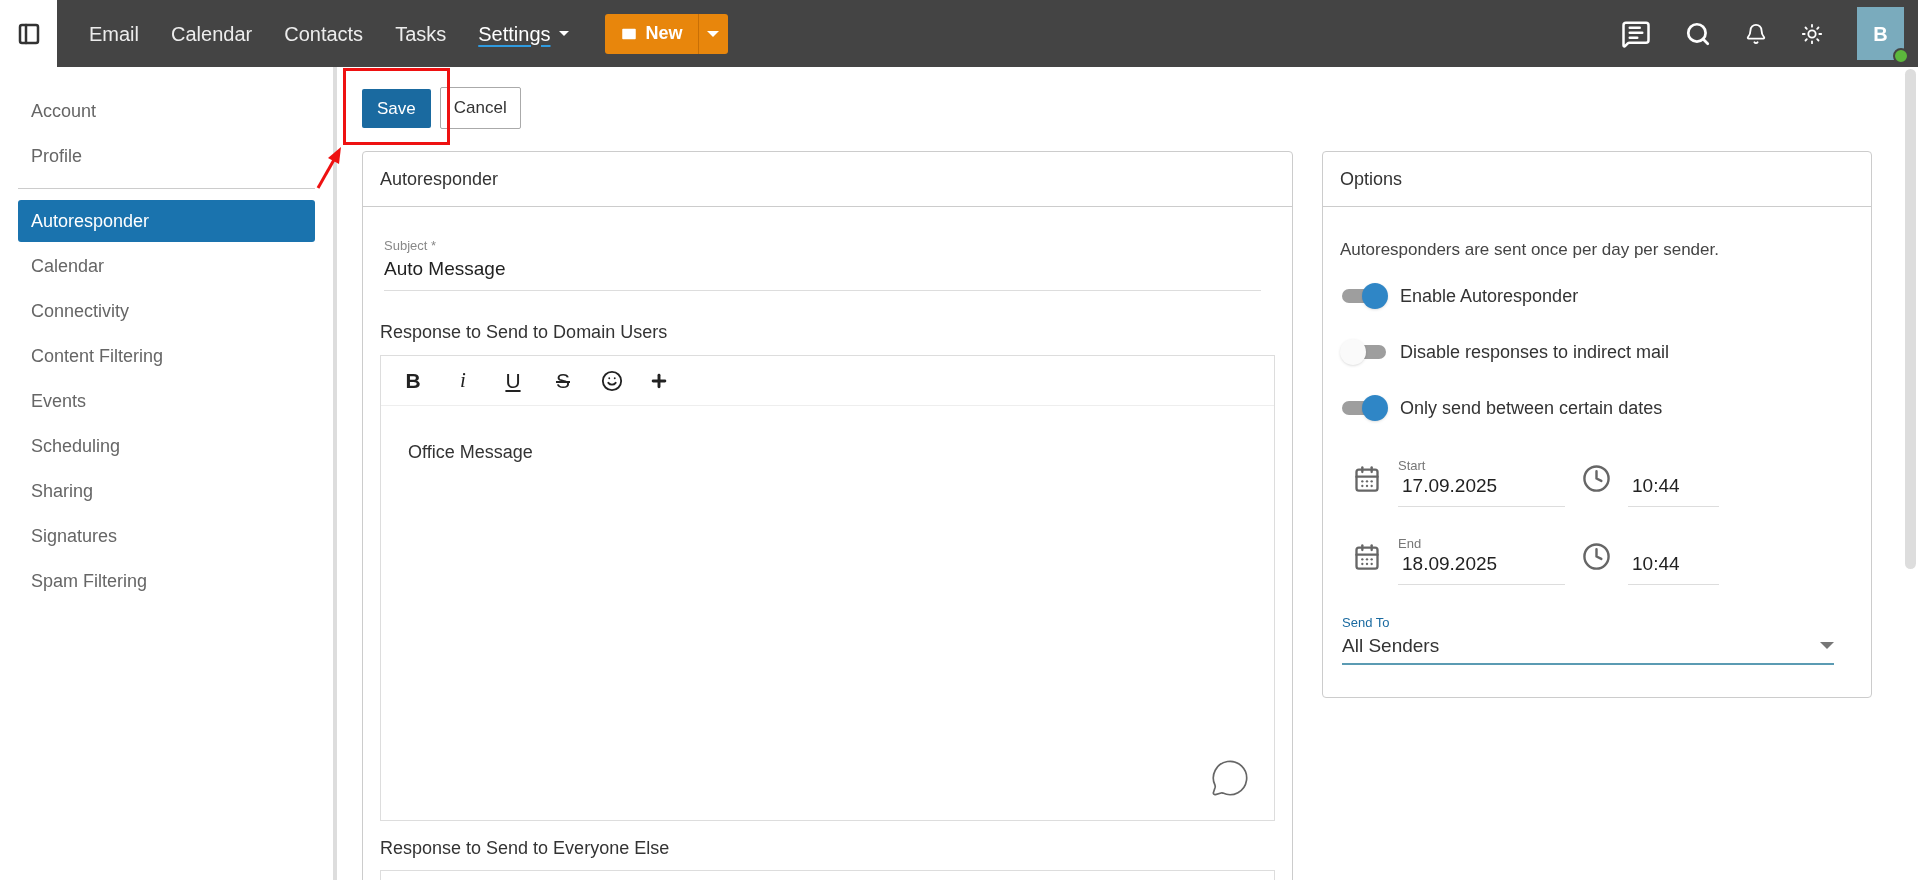 Image resolution: width=1918 pixels, height=880 pixels. I want to click on format-button: S, so click(563, 380).